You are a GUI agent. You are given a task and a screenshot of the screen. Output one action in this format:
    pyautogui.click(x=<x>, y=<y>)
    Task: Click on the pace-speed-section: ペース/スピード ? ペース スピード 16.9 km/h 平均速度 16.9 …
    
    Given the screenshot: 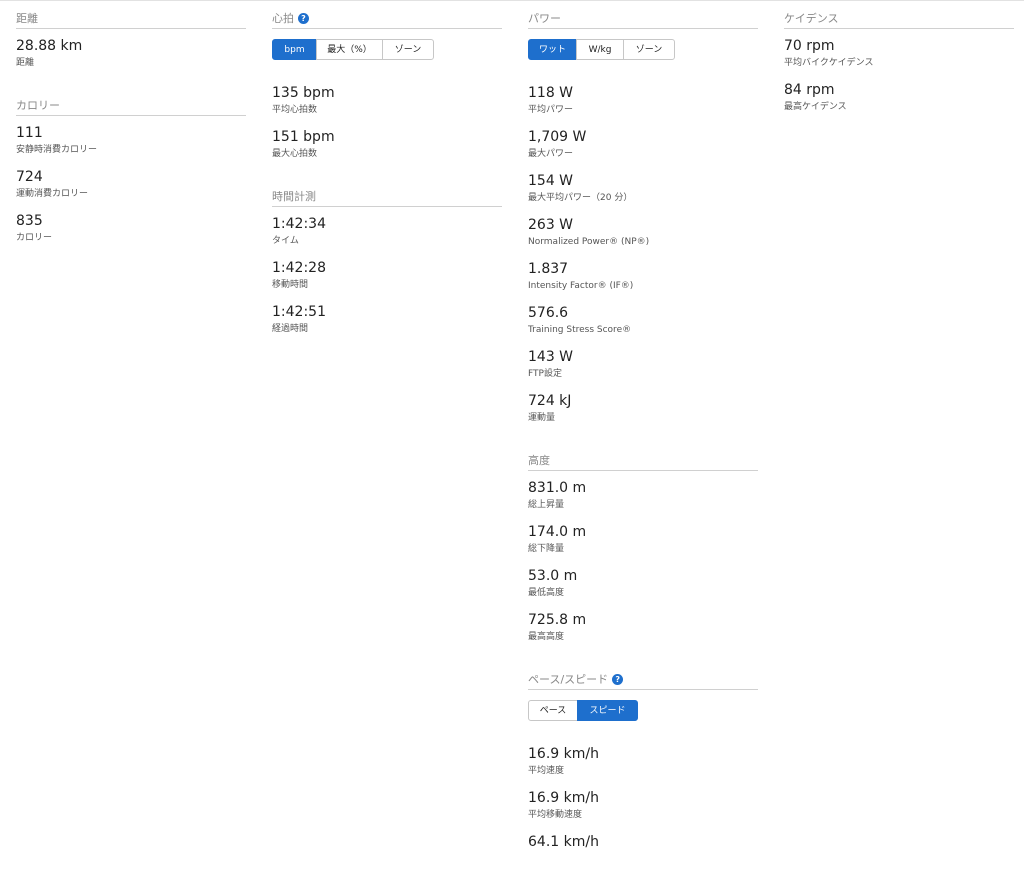 What is the action you would take?
    pyautogui.click(x=643, y=774)
    